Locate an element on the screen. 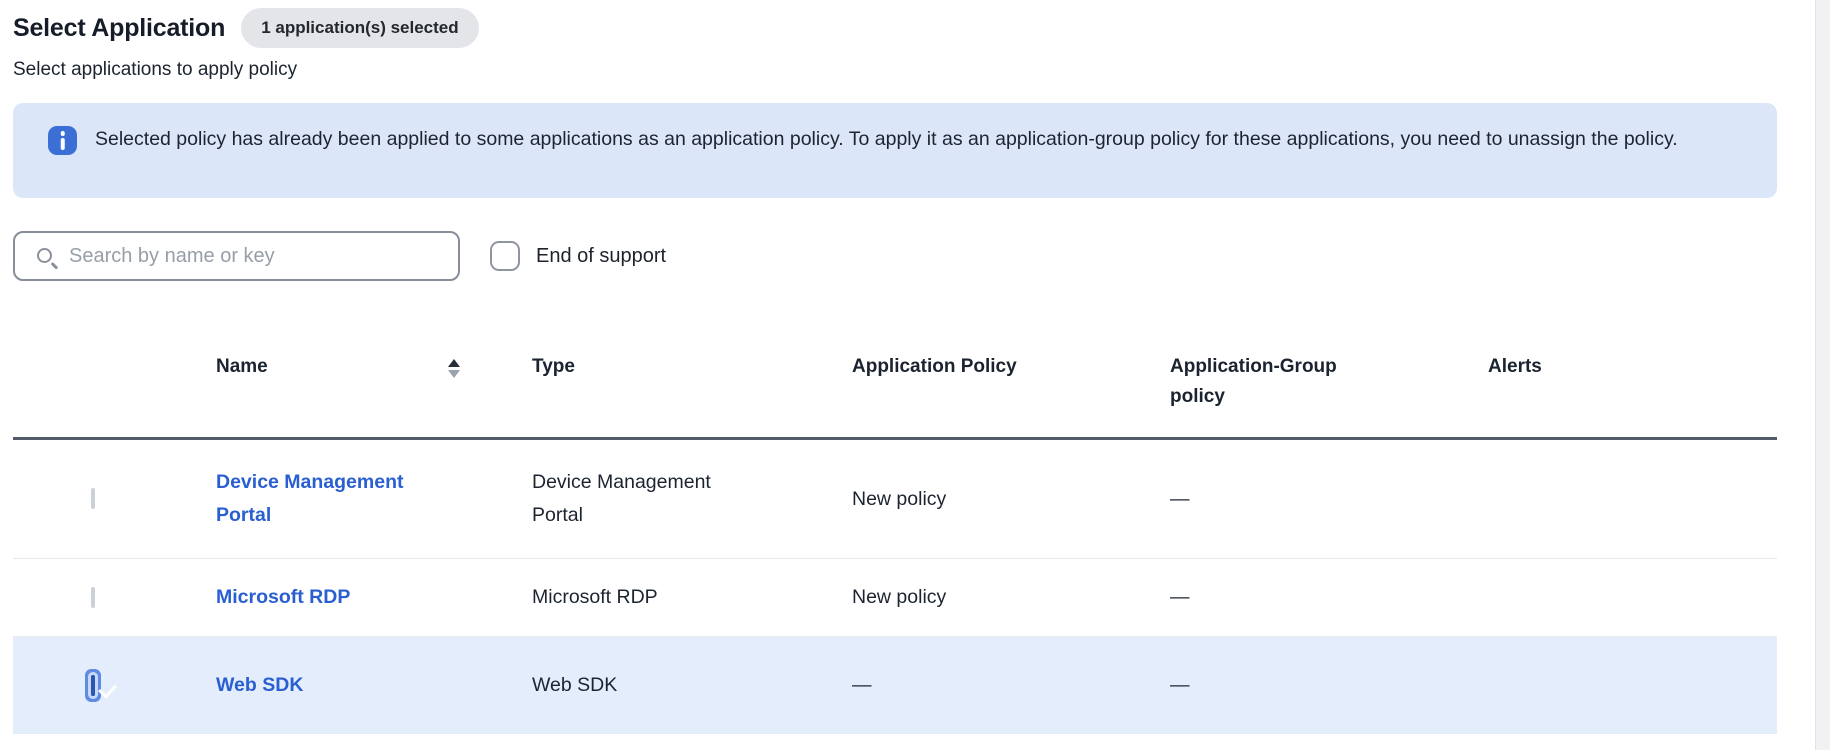 This screenshot has height=750, width=1830. column-header-application-policy: Application Policy is located at coordinates (934, 366).